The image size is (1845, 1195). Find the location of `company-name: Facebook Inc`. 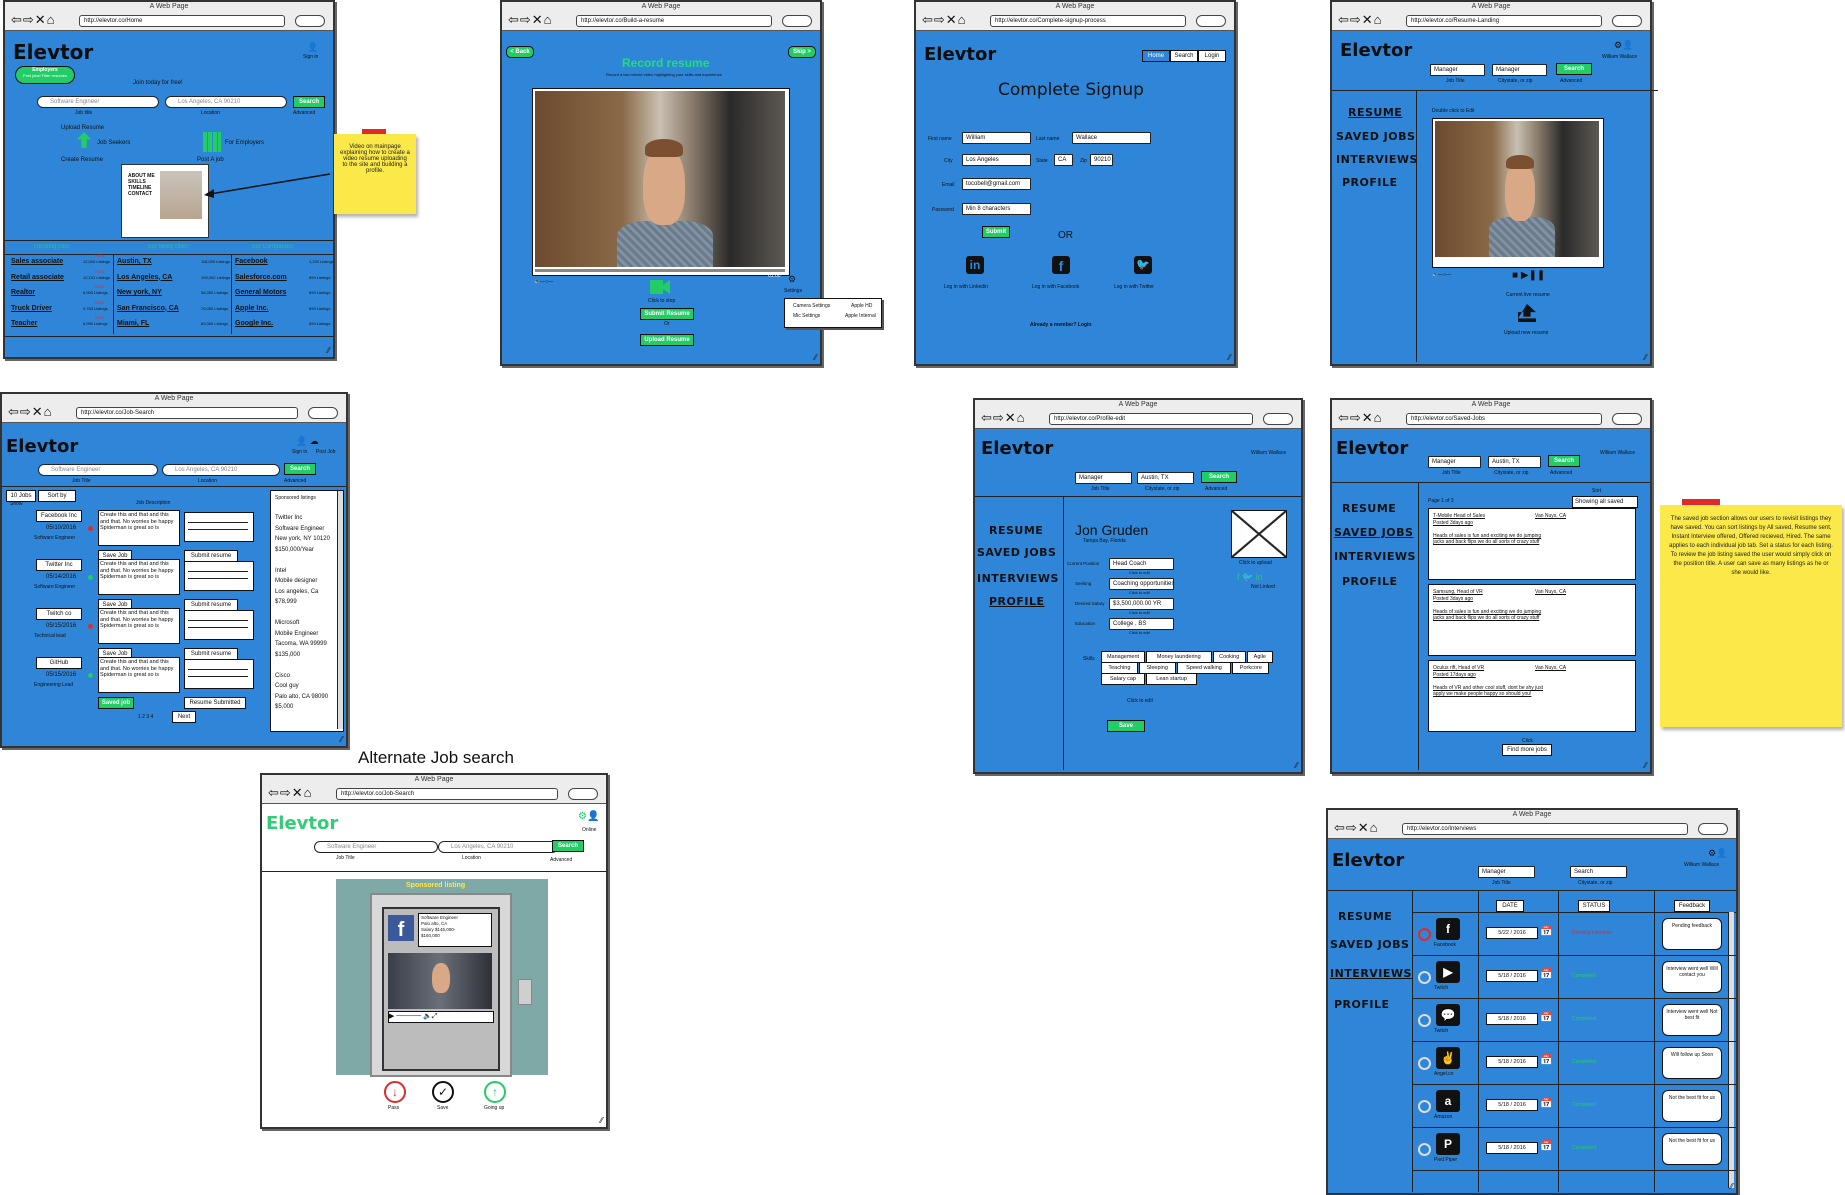

company-name: Facebook Inc is located at coordinates (59, 516).